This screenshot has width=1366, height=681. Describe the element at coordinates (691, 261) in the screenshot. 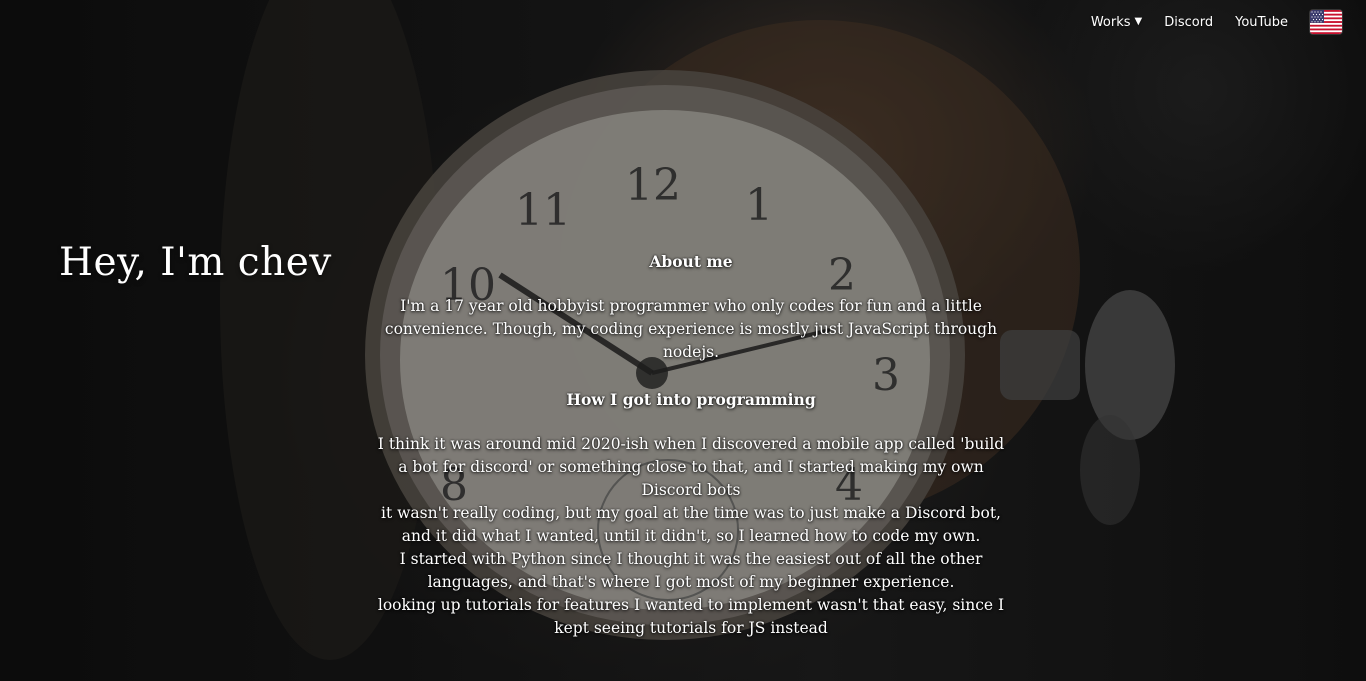

I see `about-heading: About me` at that location.